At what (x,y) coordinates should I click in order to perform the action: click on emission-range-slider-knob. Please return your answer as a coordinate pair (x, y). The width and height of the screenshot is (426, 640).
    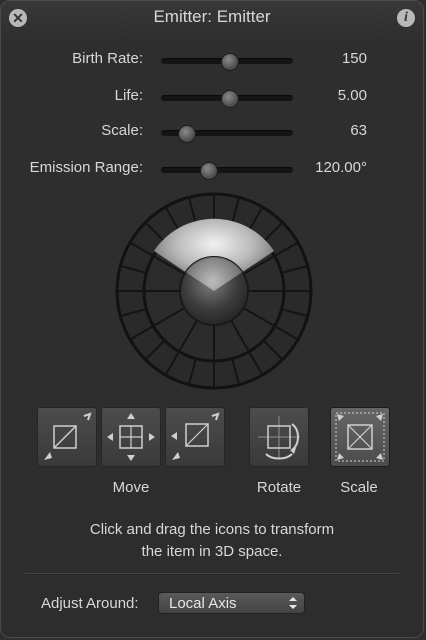
    Looking at the image, I should click on (208, 171).